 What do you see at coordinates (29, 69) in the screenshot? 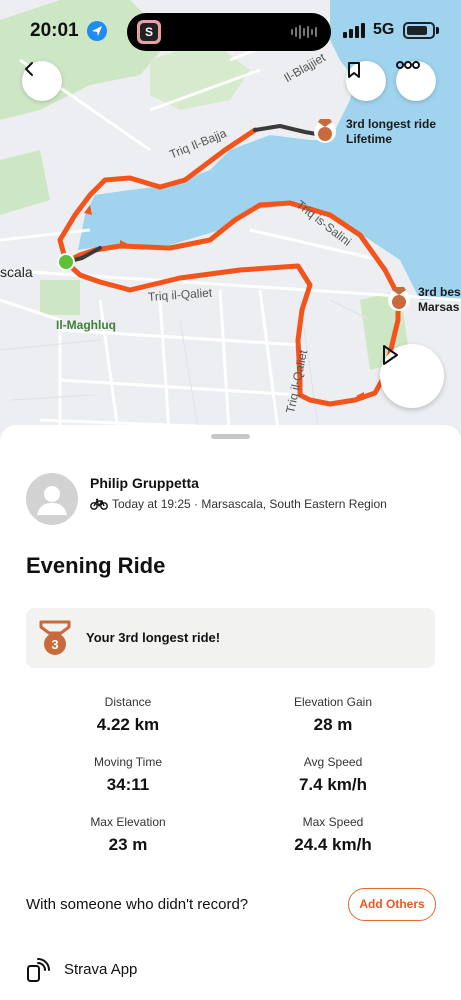
I see `chevron-left-icon` at bounding box center [29, 69].